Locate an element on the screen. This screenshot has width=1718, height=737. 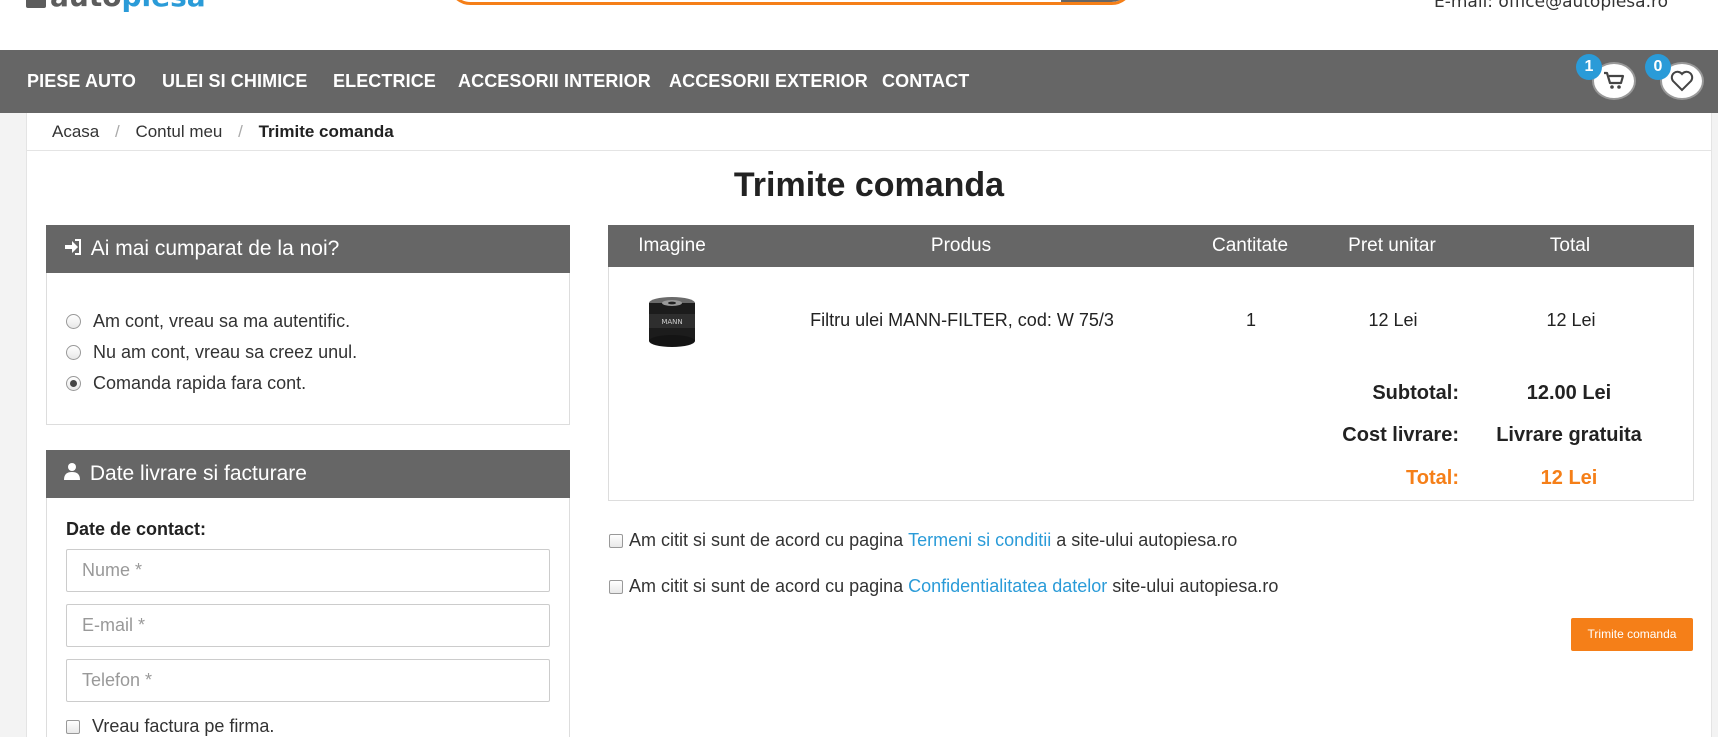
product-total: 12 Lei is located at coordinates (1571, 320).